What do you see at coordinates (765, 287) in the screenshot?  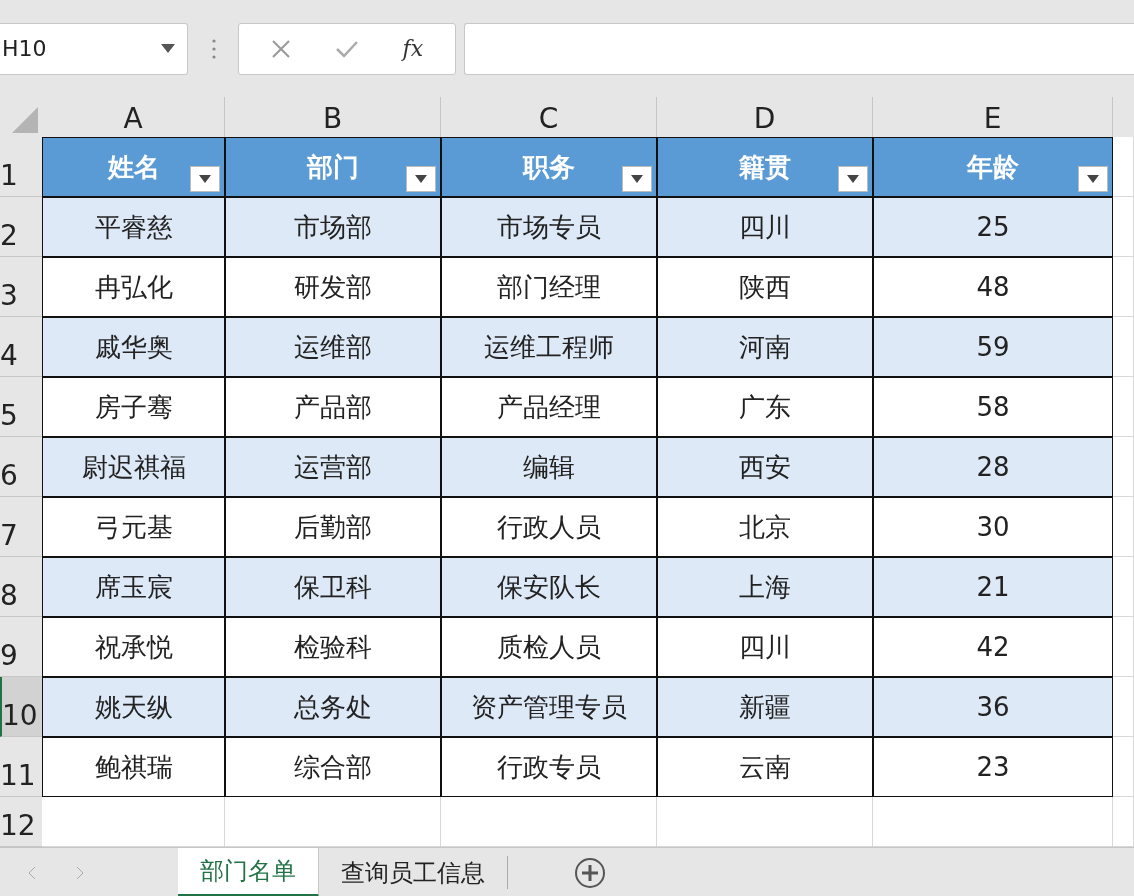 I see `table-cell: 陕西` at bounding box center [765, 287].